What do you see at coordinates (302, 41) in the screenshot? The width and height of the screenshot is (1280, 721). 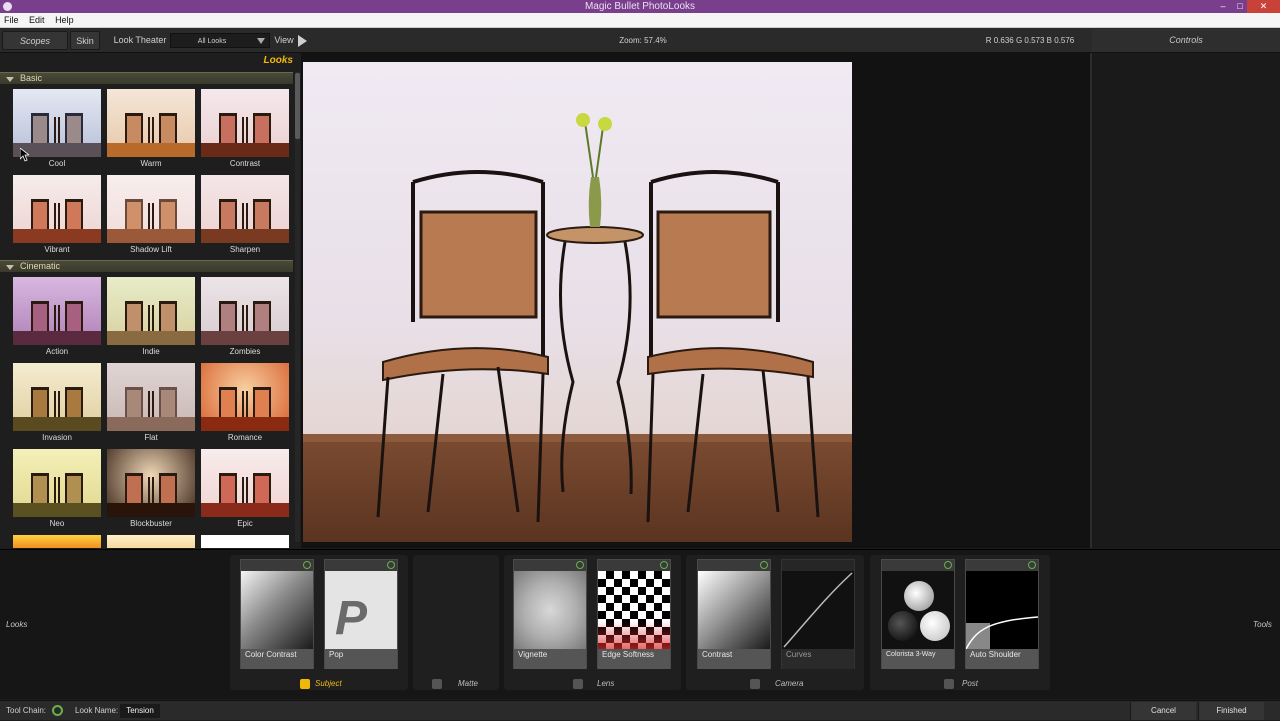 I see `play-icon` at bounding box center [302, 41].